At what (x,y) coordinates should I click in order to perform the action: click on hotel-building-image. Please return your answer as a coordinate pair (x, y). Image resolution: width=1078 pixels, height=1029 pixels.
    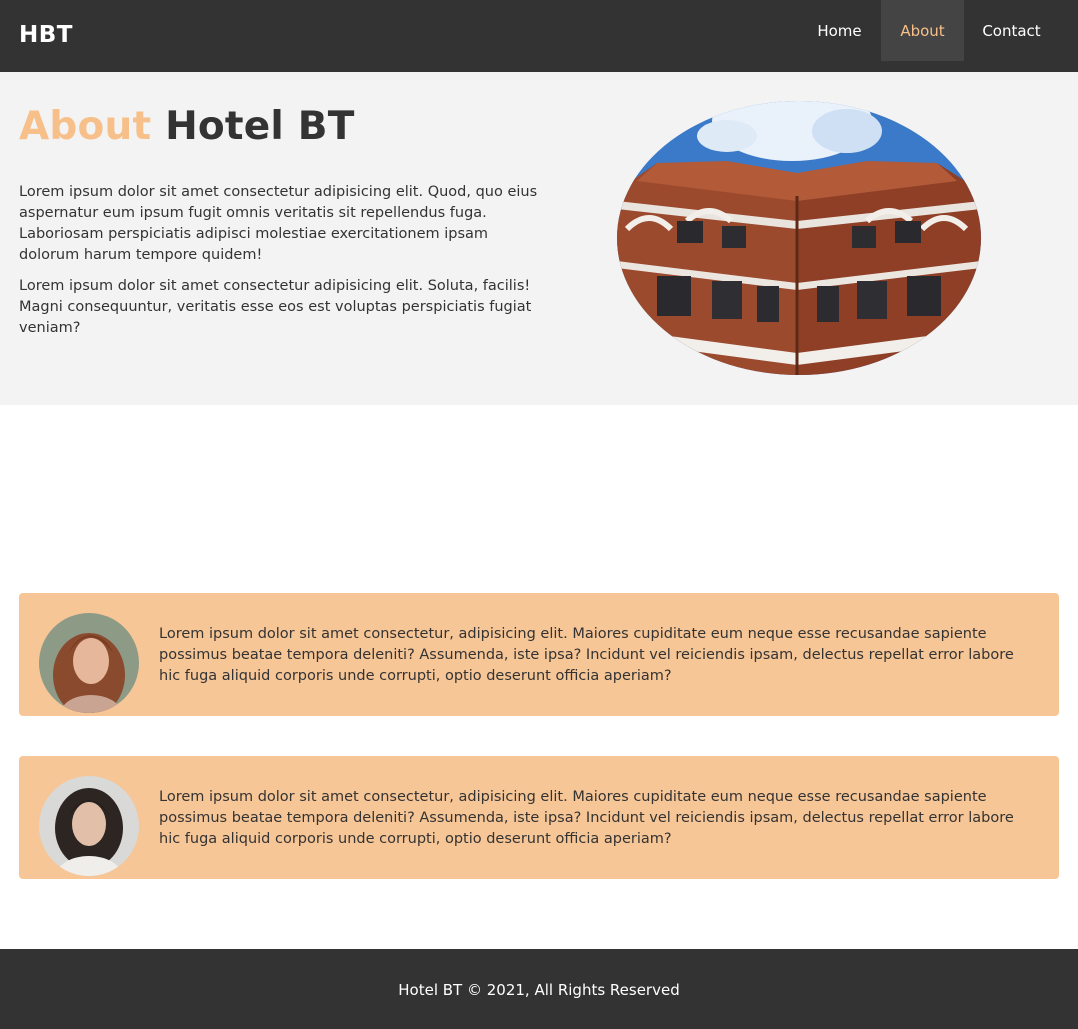
    Looking at the image, I should click on (799, 238).